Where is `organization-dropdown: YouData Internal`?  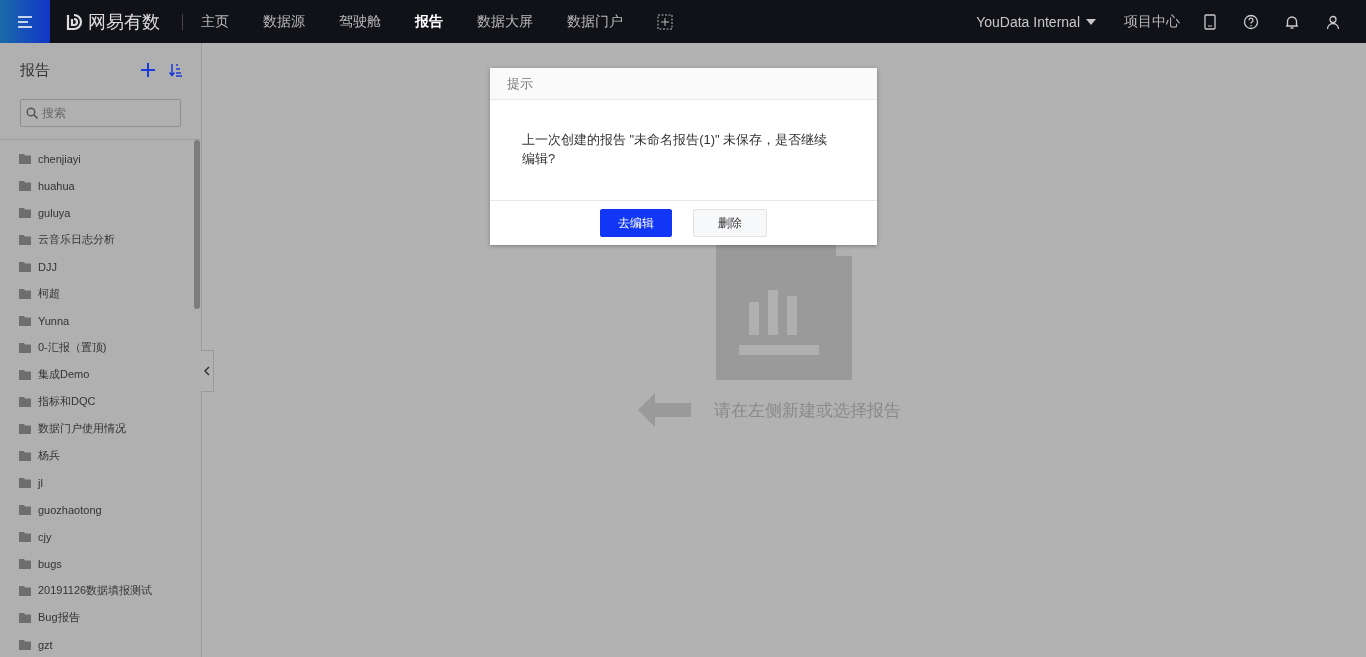 organization-dropdown: YouData Internal is located at coordinates (1036, 21).